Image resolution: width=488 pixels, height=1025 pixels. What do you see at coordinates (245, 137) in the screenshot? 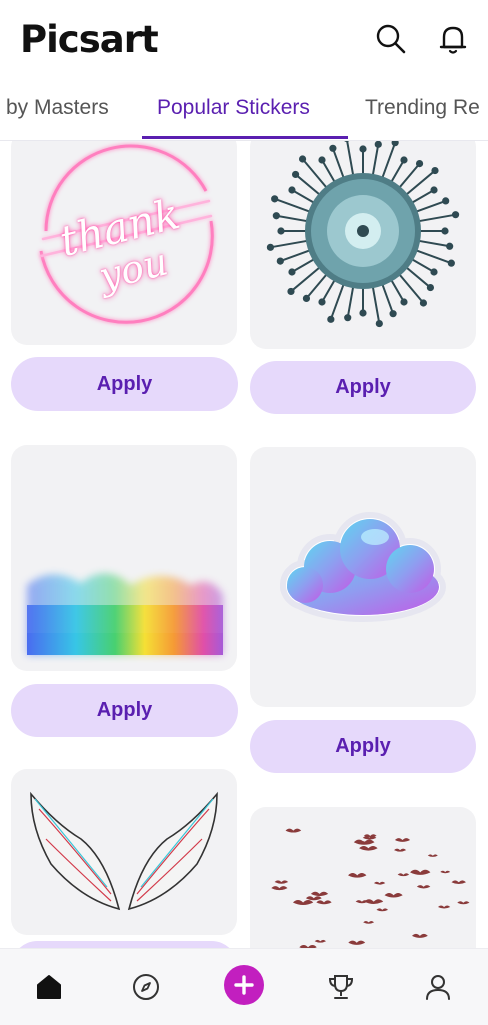
I see `active-tab-indicator` at bounding box center [245, 137].